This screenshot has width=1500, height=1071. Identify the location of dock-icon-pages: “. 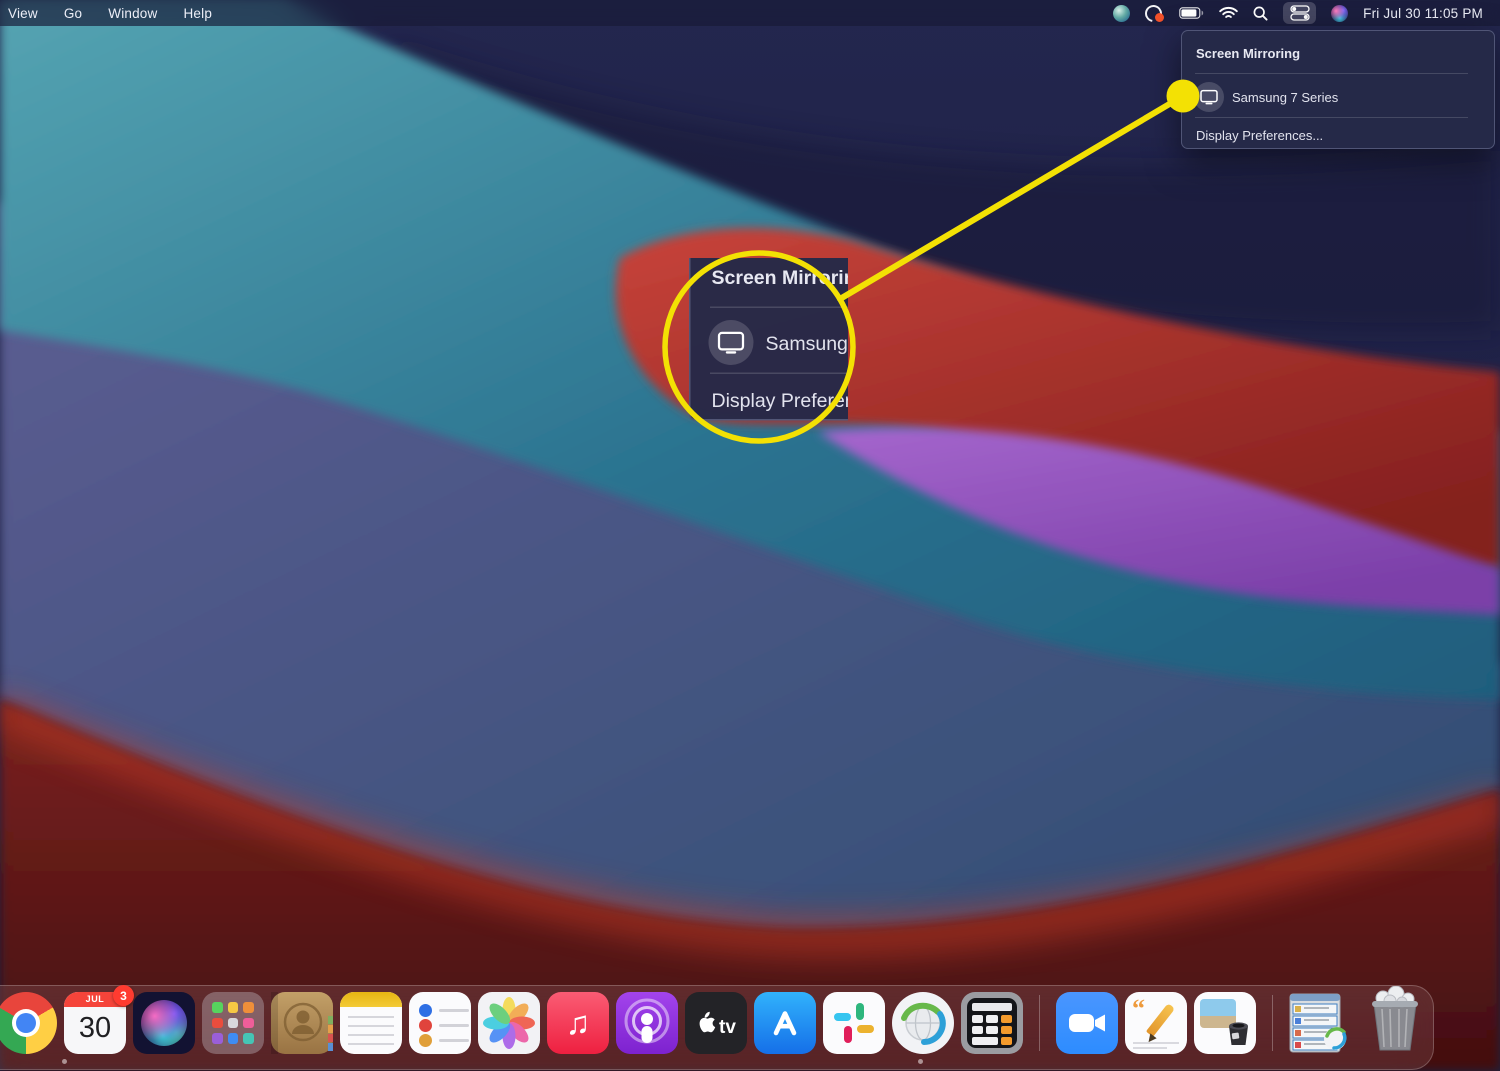
(1156, 1023).